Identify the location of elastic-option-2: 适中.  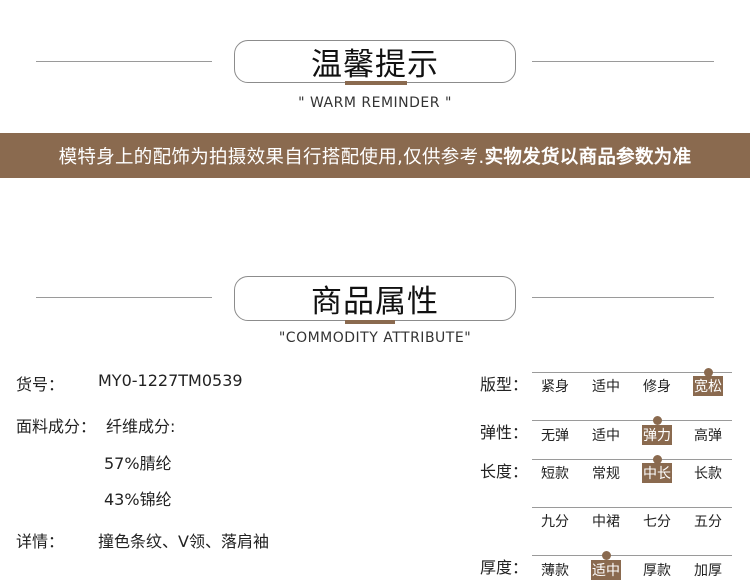
(606, 436).